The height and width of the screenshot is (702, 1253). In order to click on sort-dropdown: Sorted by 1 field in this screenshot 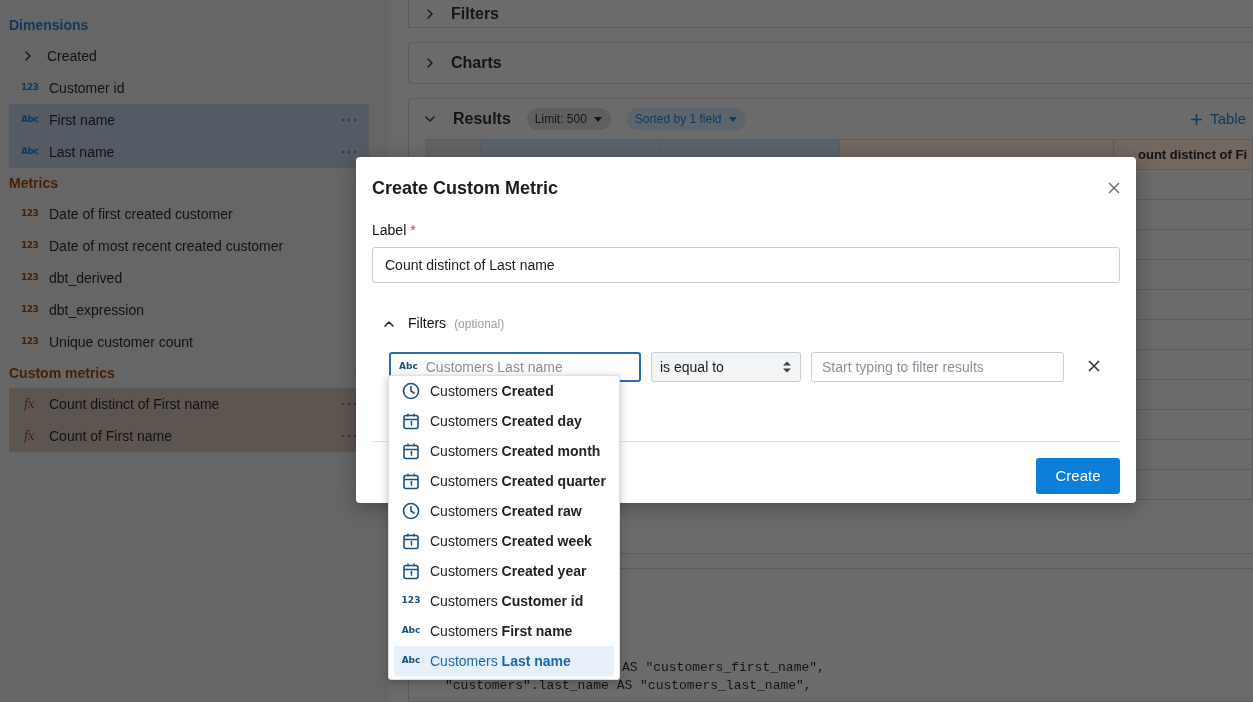, I will do `click(686, 119)`.